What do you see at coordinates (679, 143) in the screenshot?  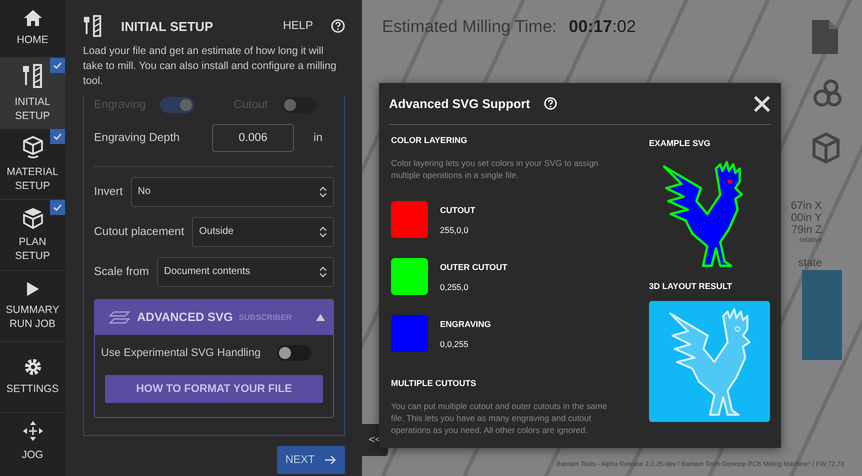 I see `section-heading: EXAMPLE SVG` at bounding box center [679, 143].